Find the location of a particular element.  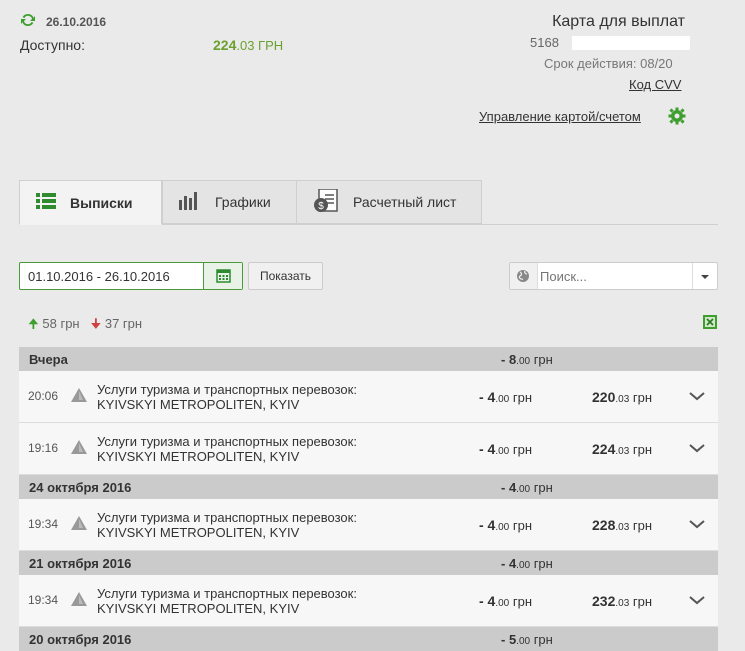

day-group-header: 24 октября 2016 - 4.00 грн is located at coordinates (368, 487).